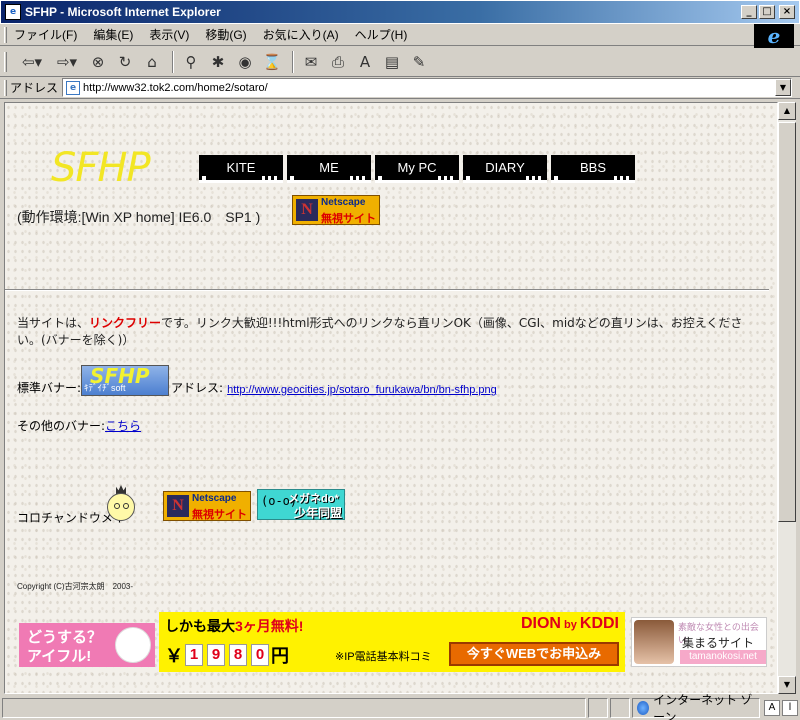 Image resolution: width=800 pixels, height=720 pixels. I want to click on scroll-up-icon: ▲, so click(787, 111).